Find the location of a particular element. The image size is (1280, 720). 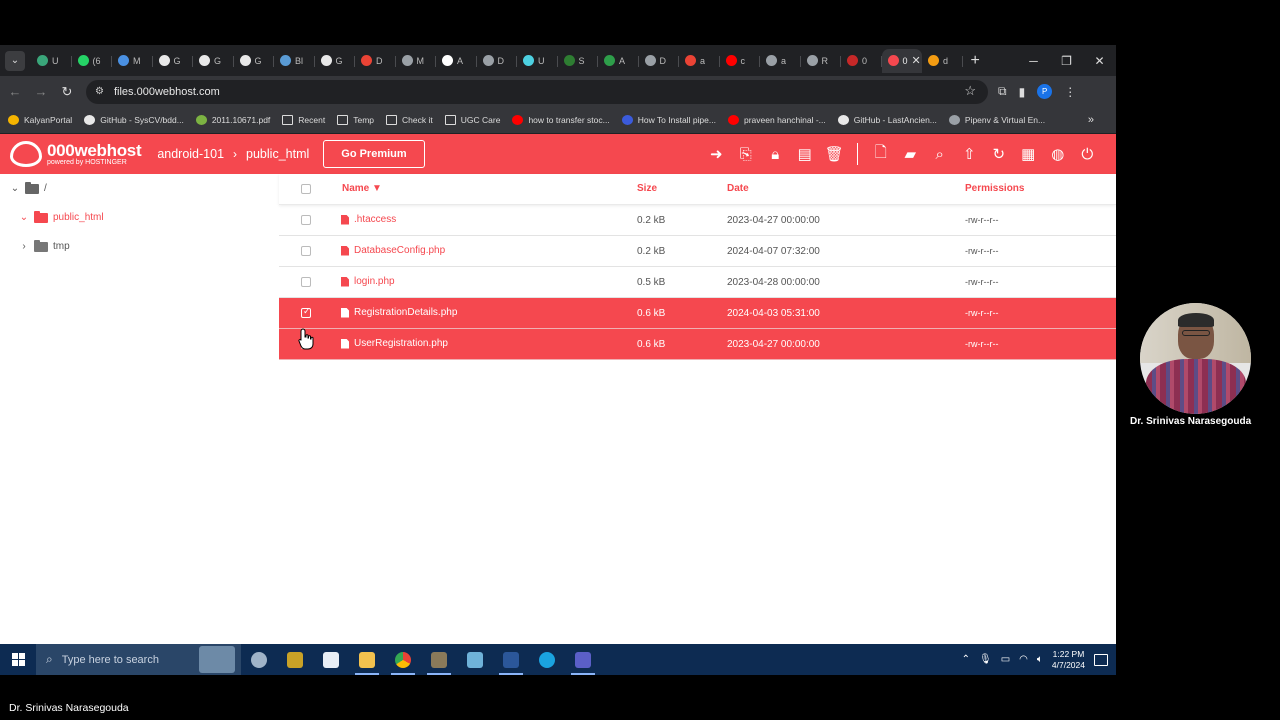

file-name-link: login.php is located at coordinates (368, 281).